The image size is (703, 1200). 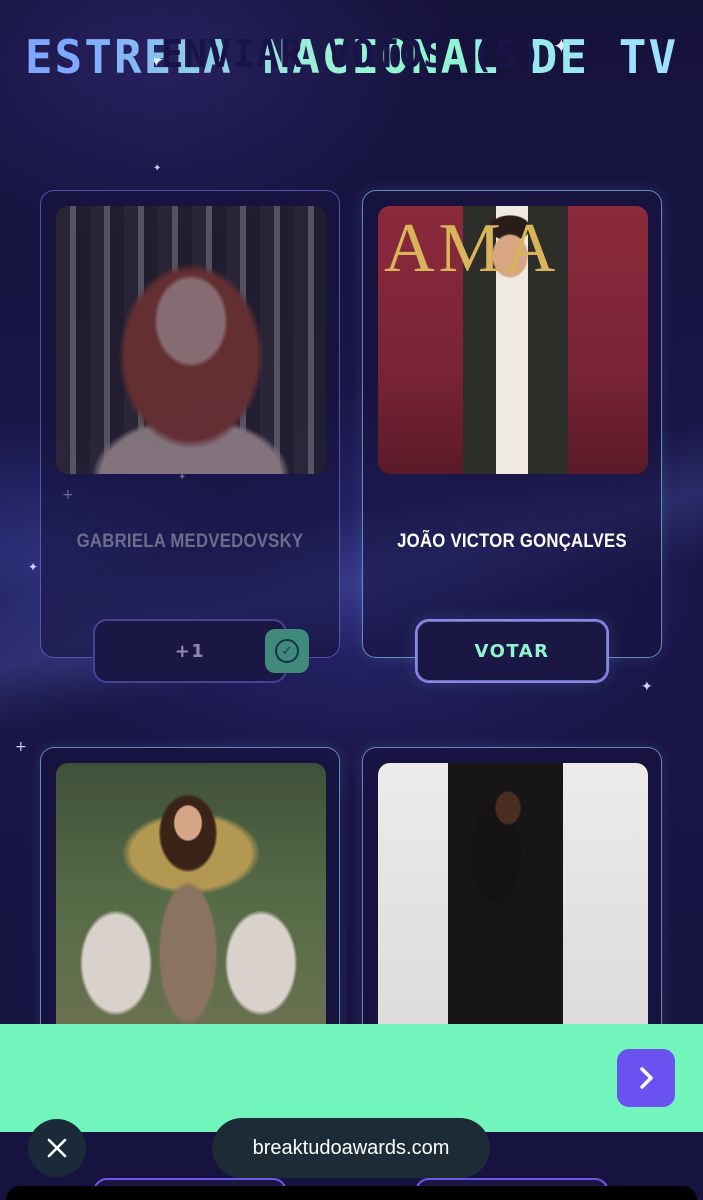 What do you see at coordinates (351, 54) in the screenshot?
I see `send-votes-label: ENVIAR VOTOS (5)` at bounding box center [351, 54].